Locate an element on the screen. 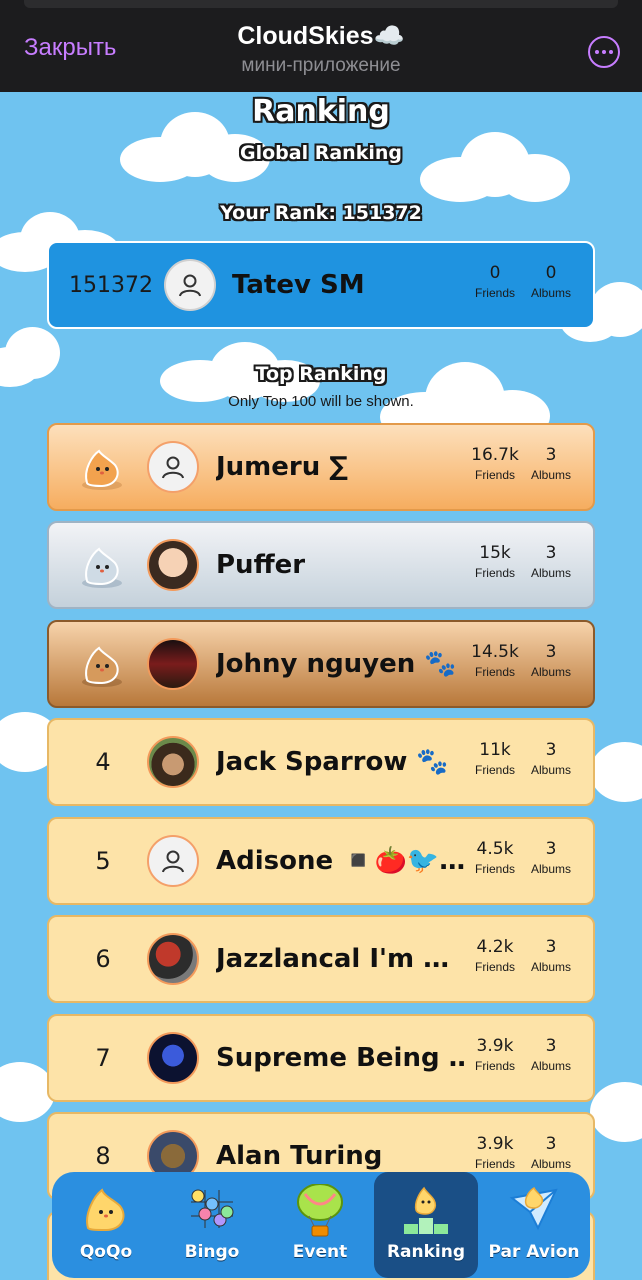  friends-stat: 4.5k Friends is located at coordinates (494, 857).